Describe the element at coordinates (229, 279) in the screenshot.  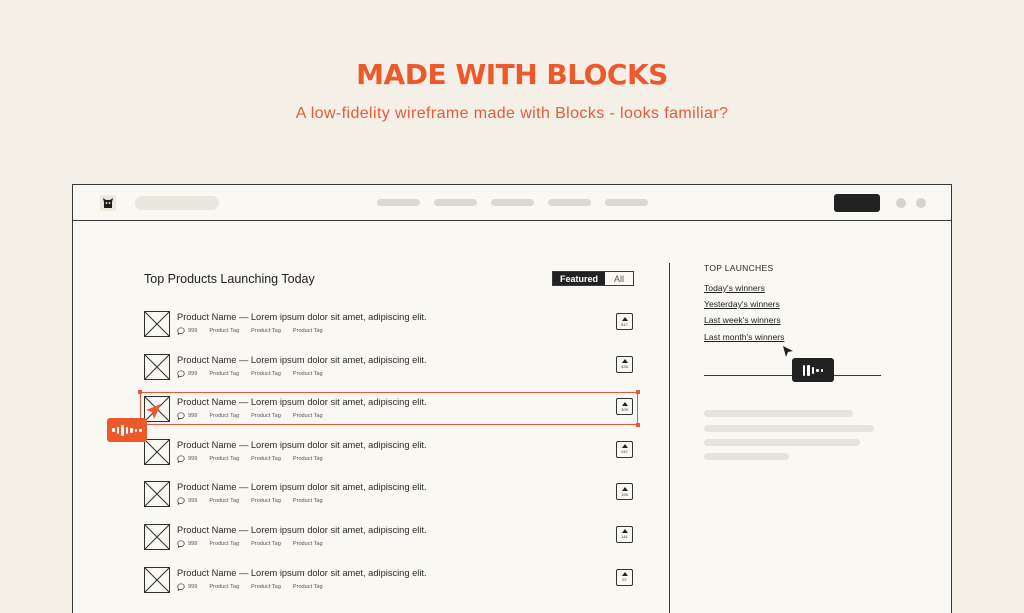
I see `section-title: Top Products Launching Today` at that location.